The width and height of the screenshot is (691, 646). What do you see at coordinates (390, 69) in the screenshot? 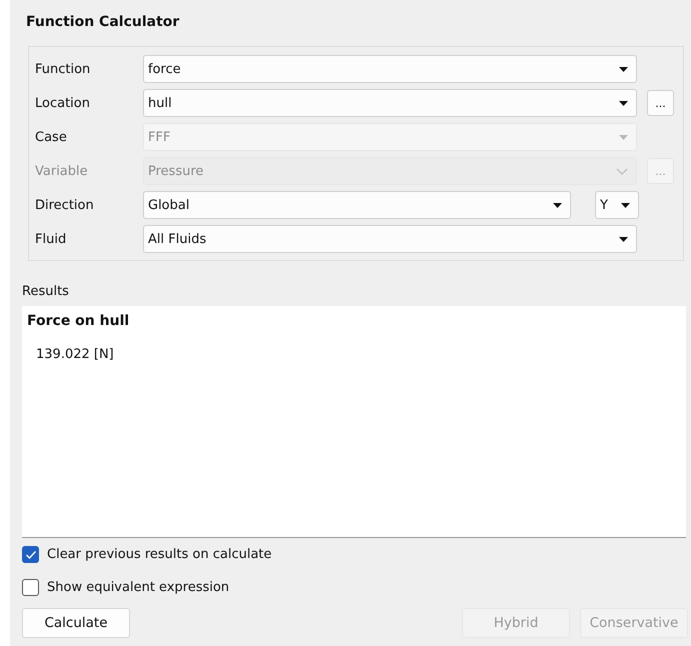
I see `dropdown: force` at bounding box center [390, 69].